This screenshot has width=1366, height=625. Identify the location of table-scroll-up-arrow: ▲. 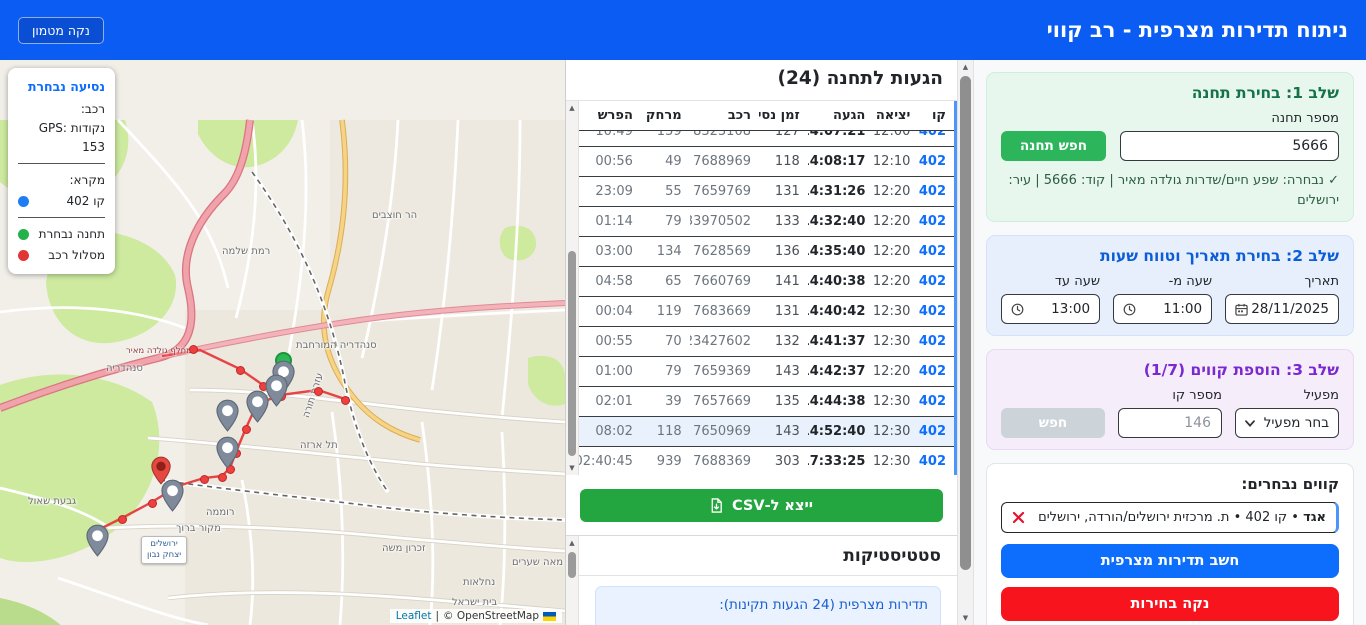
(572, 108).